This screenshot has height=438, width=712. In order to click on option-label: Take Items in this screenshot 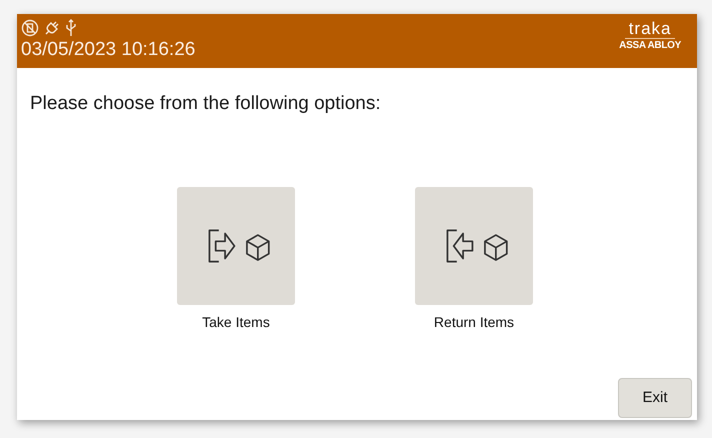, I will do `click(236, 322)`.